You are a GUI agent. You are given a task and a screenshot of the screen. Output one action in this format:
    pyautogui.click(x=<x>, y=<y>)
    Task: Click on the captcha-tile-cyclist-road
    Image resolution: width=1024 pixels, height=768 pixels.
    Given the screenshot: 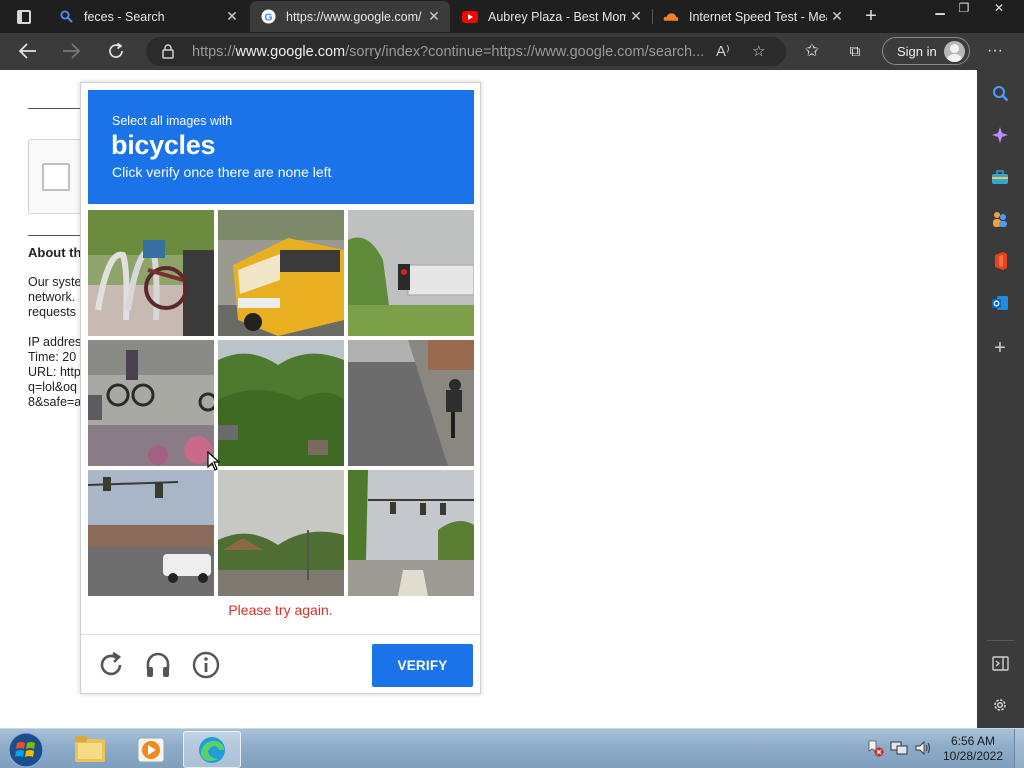 What is the action you would take?
    pyautogui.click(x=411, y=403)
    